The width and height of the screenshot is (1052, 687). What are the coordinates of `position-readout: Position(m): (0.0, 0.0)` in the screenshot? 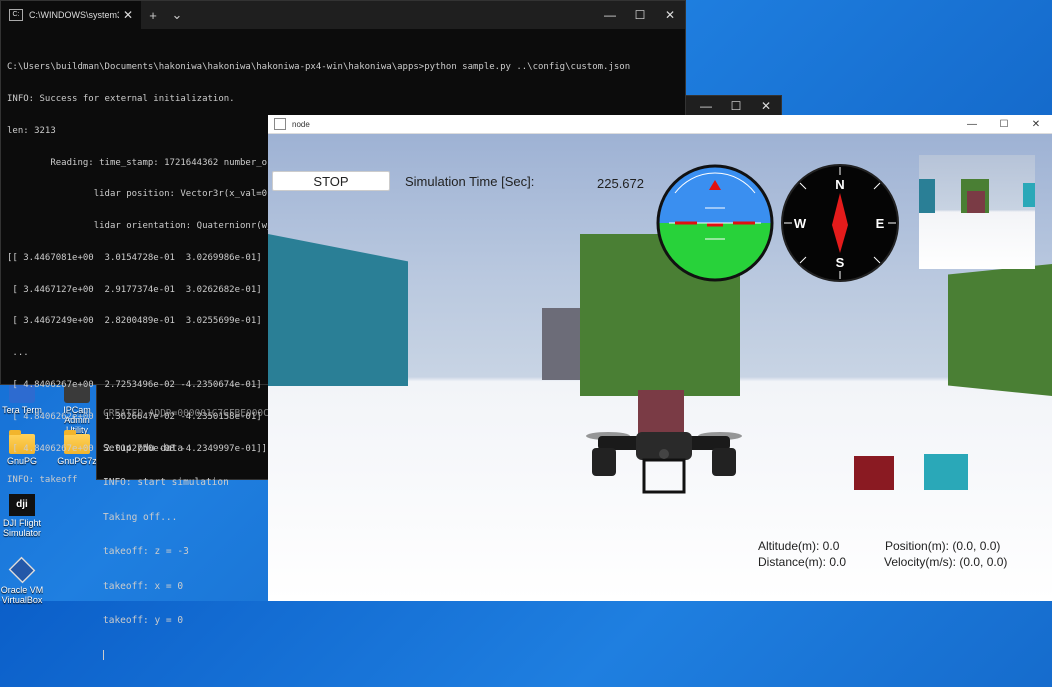 It's located at (943, 546).